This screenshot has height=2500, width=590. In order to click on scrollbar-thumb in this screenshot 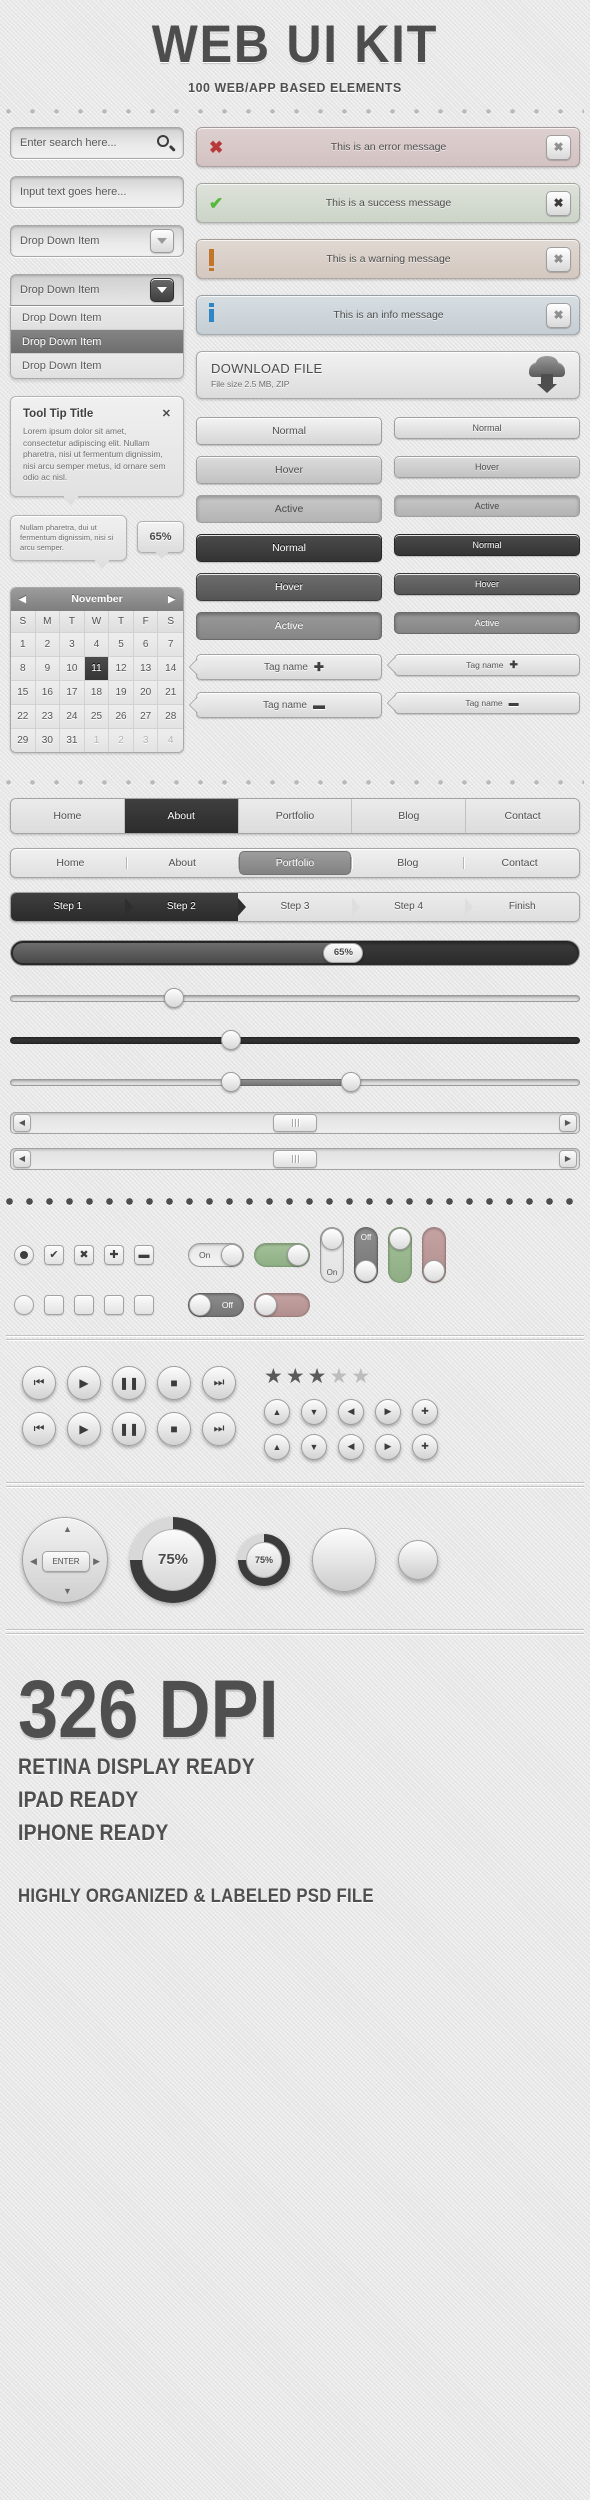, I will do `click(295, 1122)`.